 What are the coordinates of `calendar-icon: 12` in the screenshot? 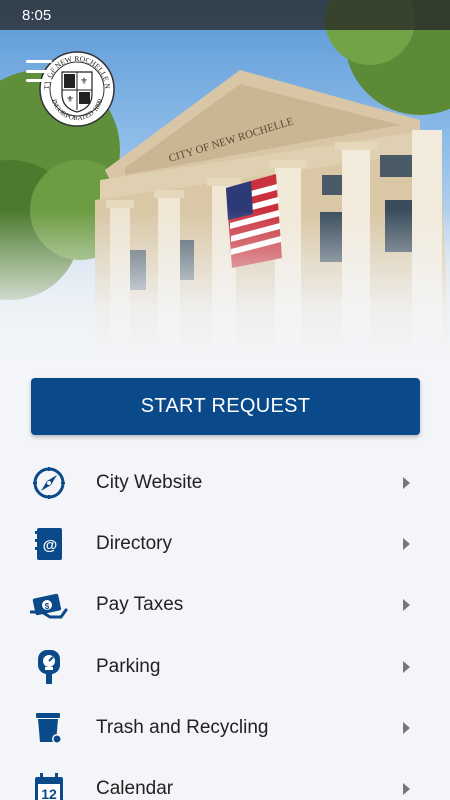 It's located at (49, 785).